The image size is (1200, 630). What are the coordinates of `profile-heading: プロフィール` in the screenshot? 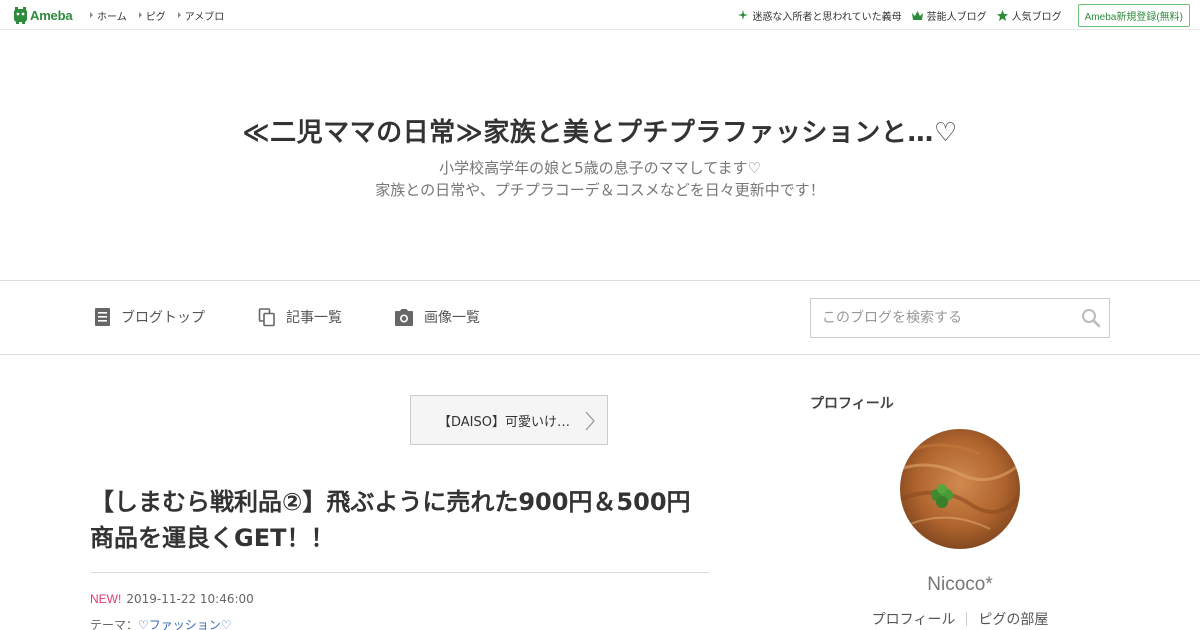 It's located at (852, 404).